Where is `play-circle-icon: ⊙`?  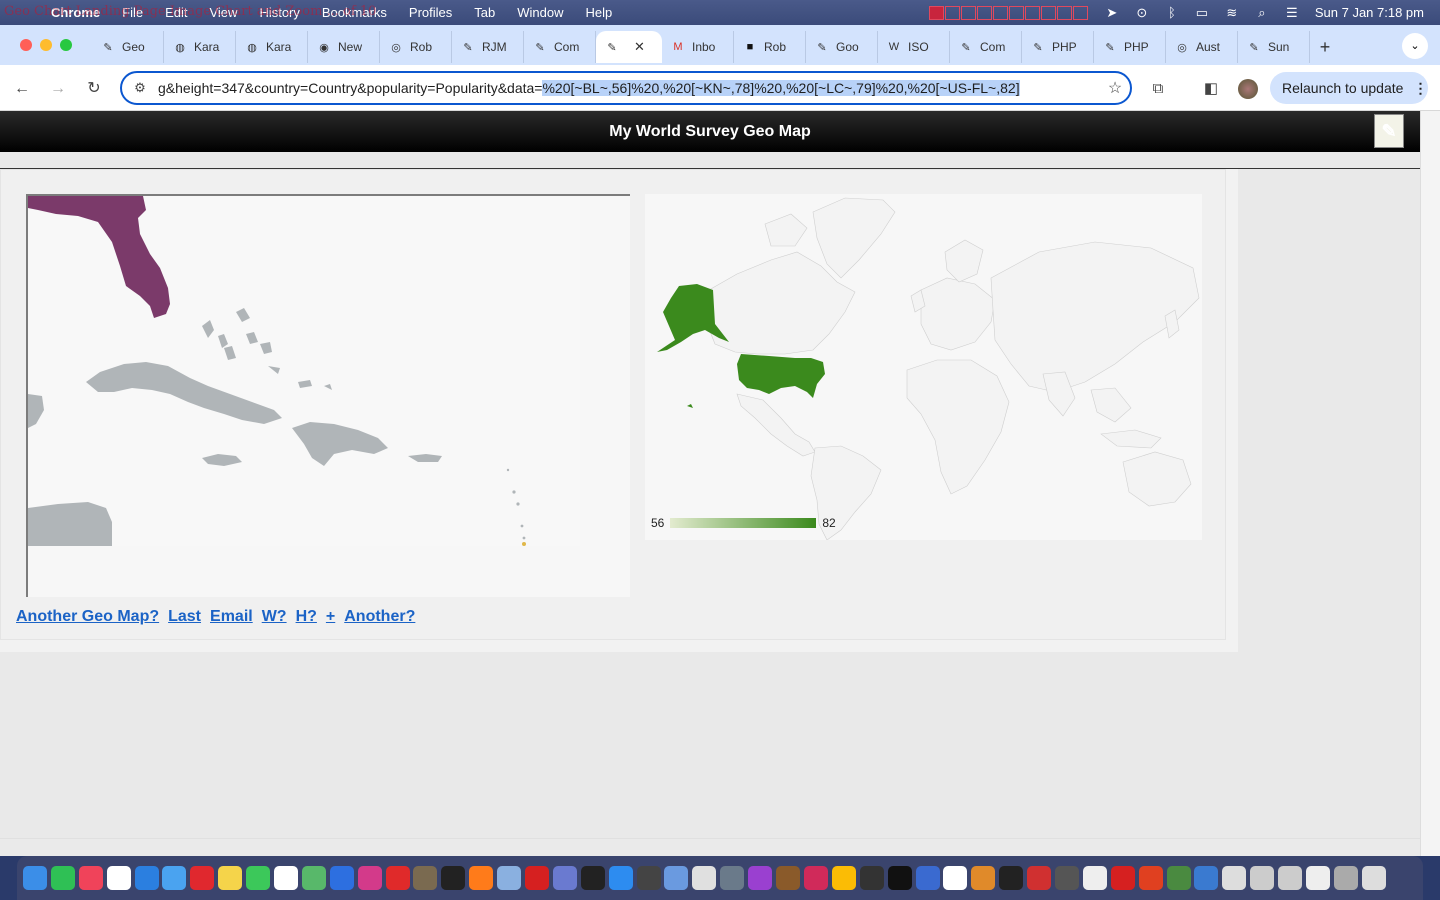 play-circle-icon: ⊙ is located at coordinates (1142, 13).